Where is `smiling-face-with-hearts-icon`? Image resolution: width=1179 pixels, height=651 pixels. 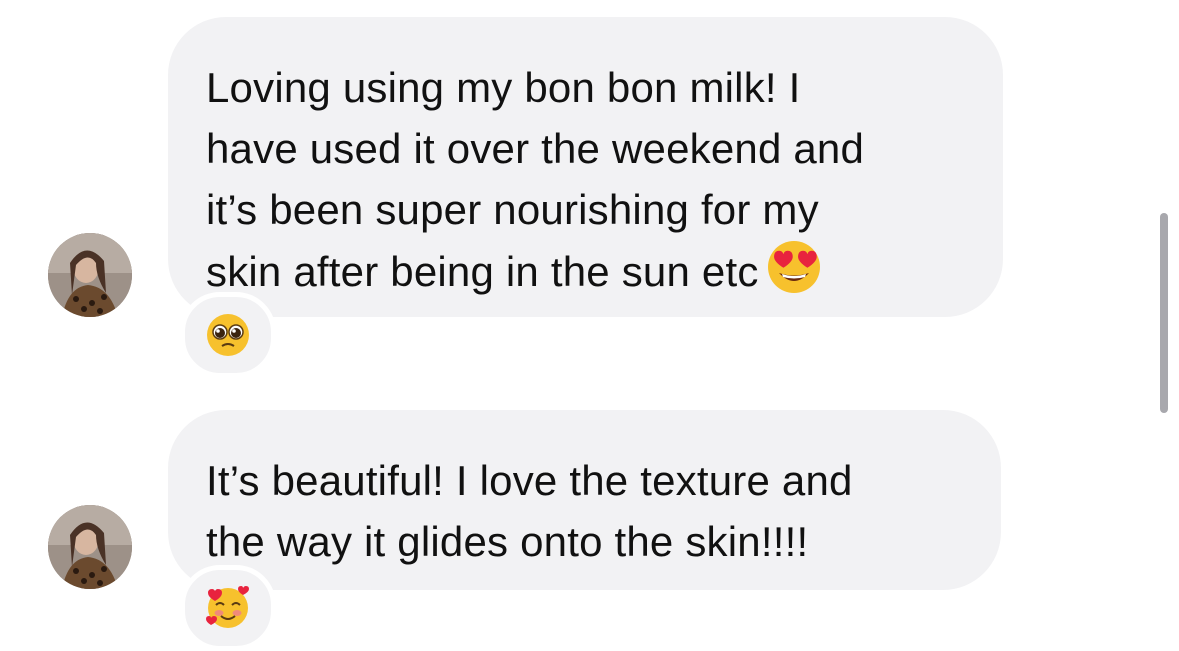
smiling-face-with-hearts-icon is located at coordinates (227, 607).